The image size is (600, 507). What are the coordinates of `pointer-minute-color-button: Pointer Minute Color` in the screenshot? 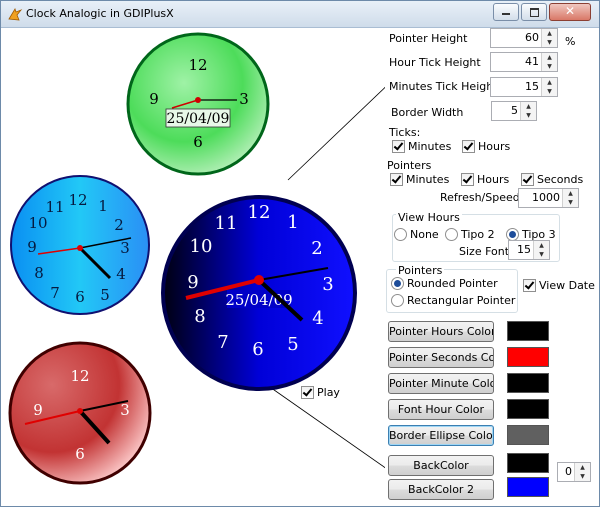 It's located at (441, 383).